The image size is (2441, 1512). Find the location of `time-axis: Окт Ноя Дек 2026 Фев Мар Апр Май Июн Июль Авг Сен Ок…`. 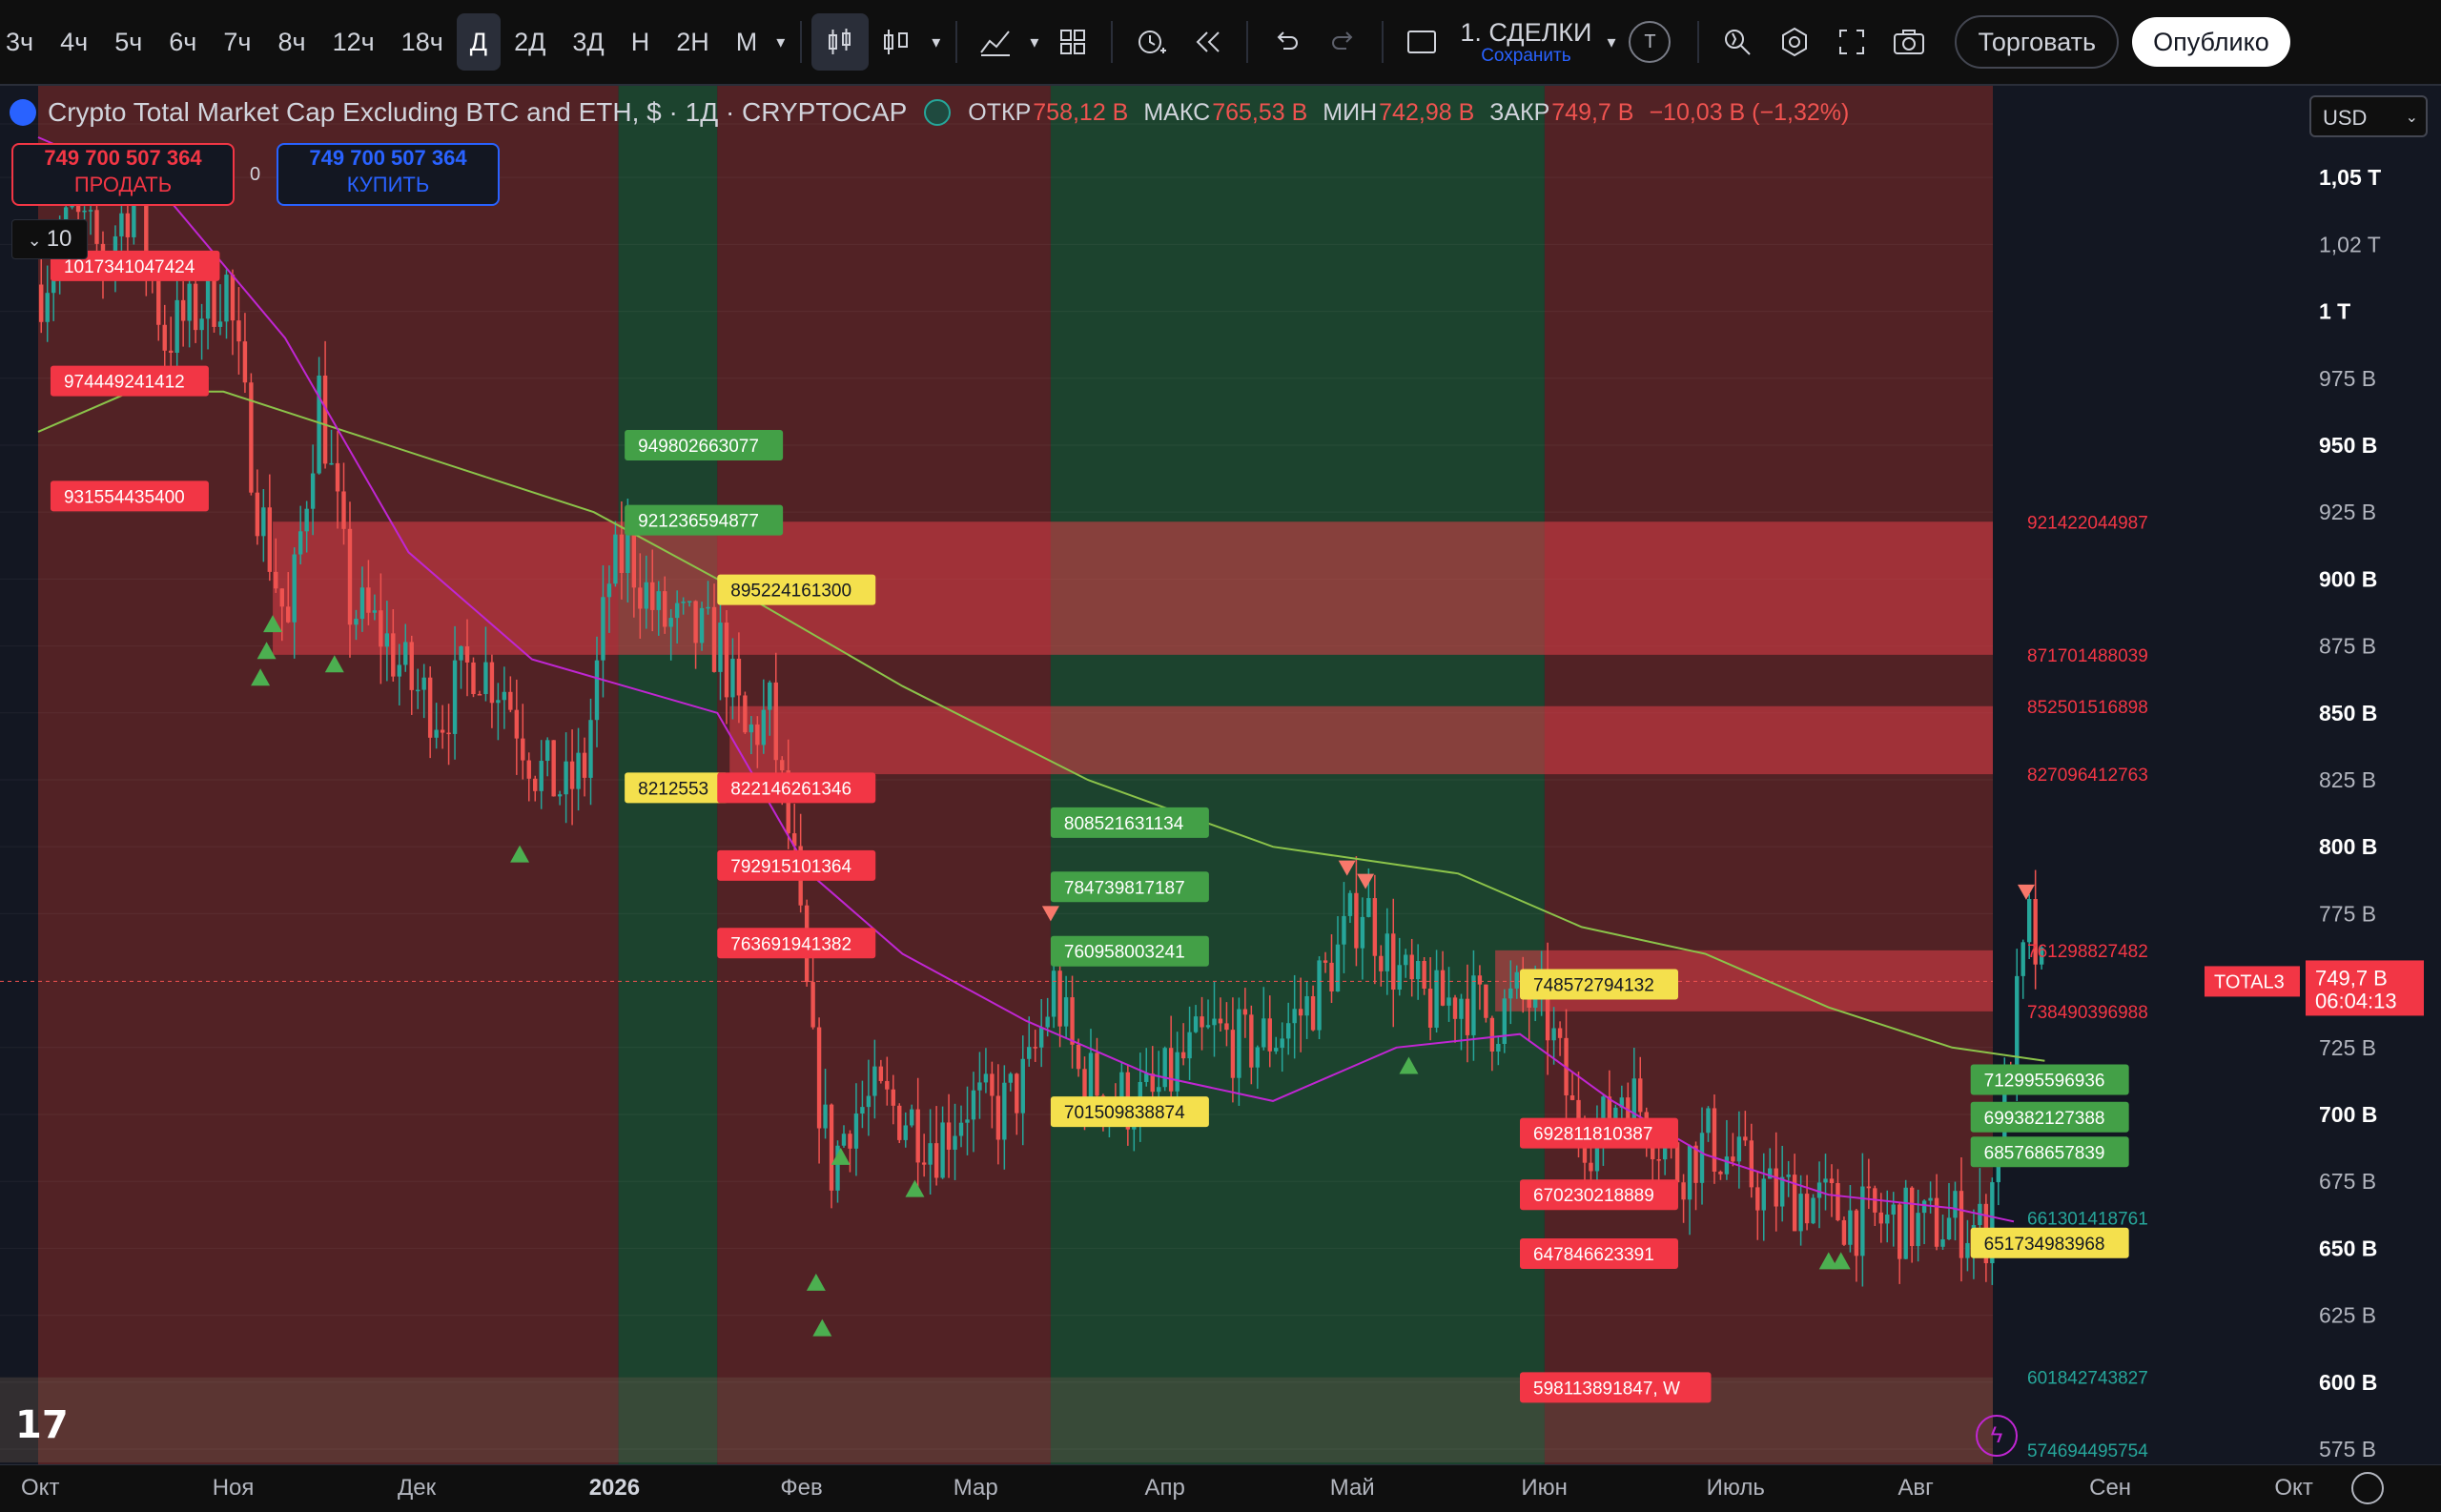

time-axis: Окт Ноя Дек 2026 Фев Мар Апр Май Июн Июль Авг Сен Ок… is located at coordinates (1220, 1488).